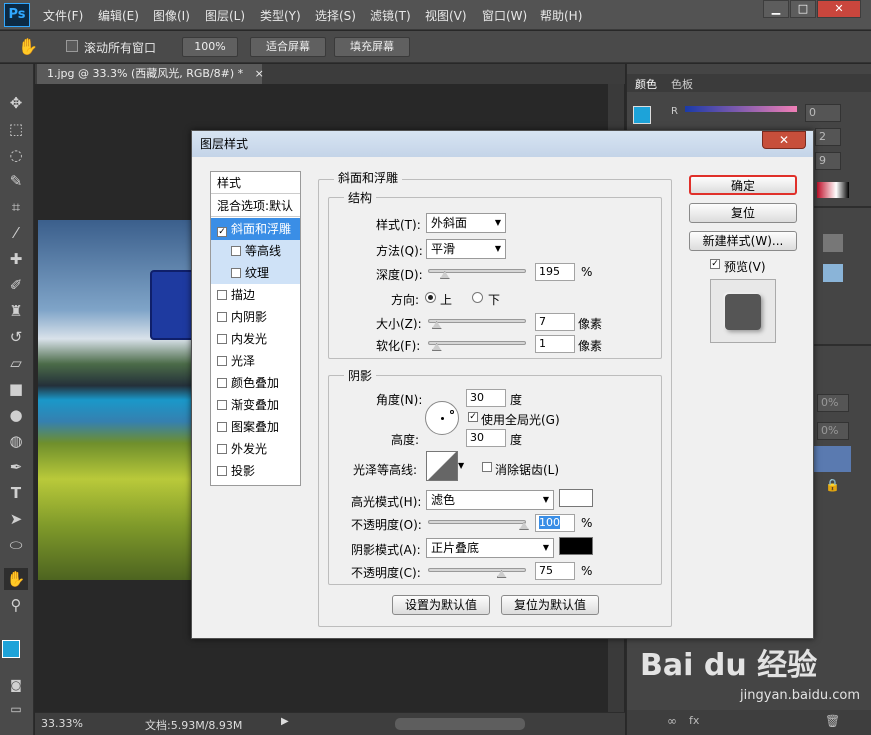 The height and width of the screenshot is (735, 871). I want to click on contour-checkbox, so click(236, 251).